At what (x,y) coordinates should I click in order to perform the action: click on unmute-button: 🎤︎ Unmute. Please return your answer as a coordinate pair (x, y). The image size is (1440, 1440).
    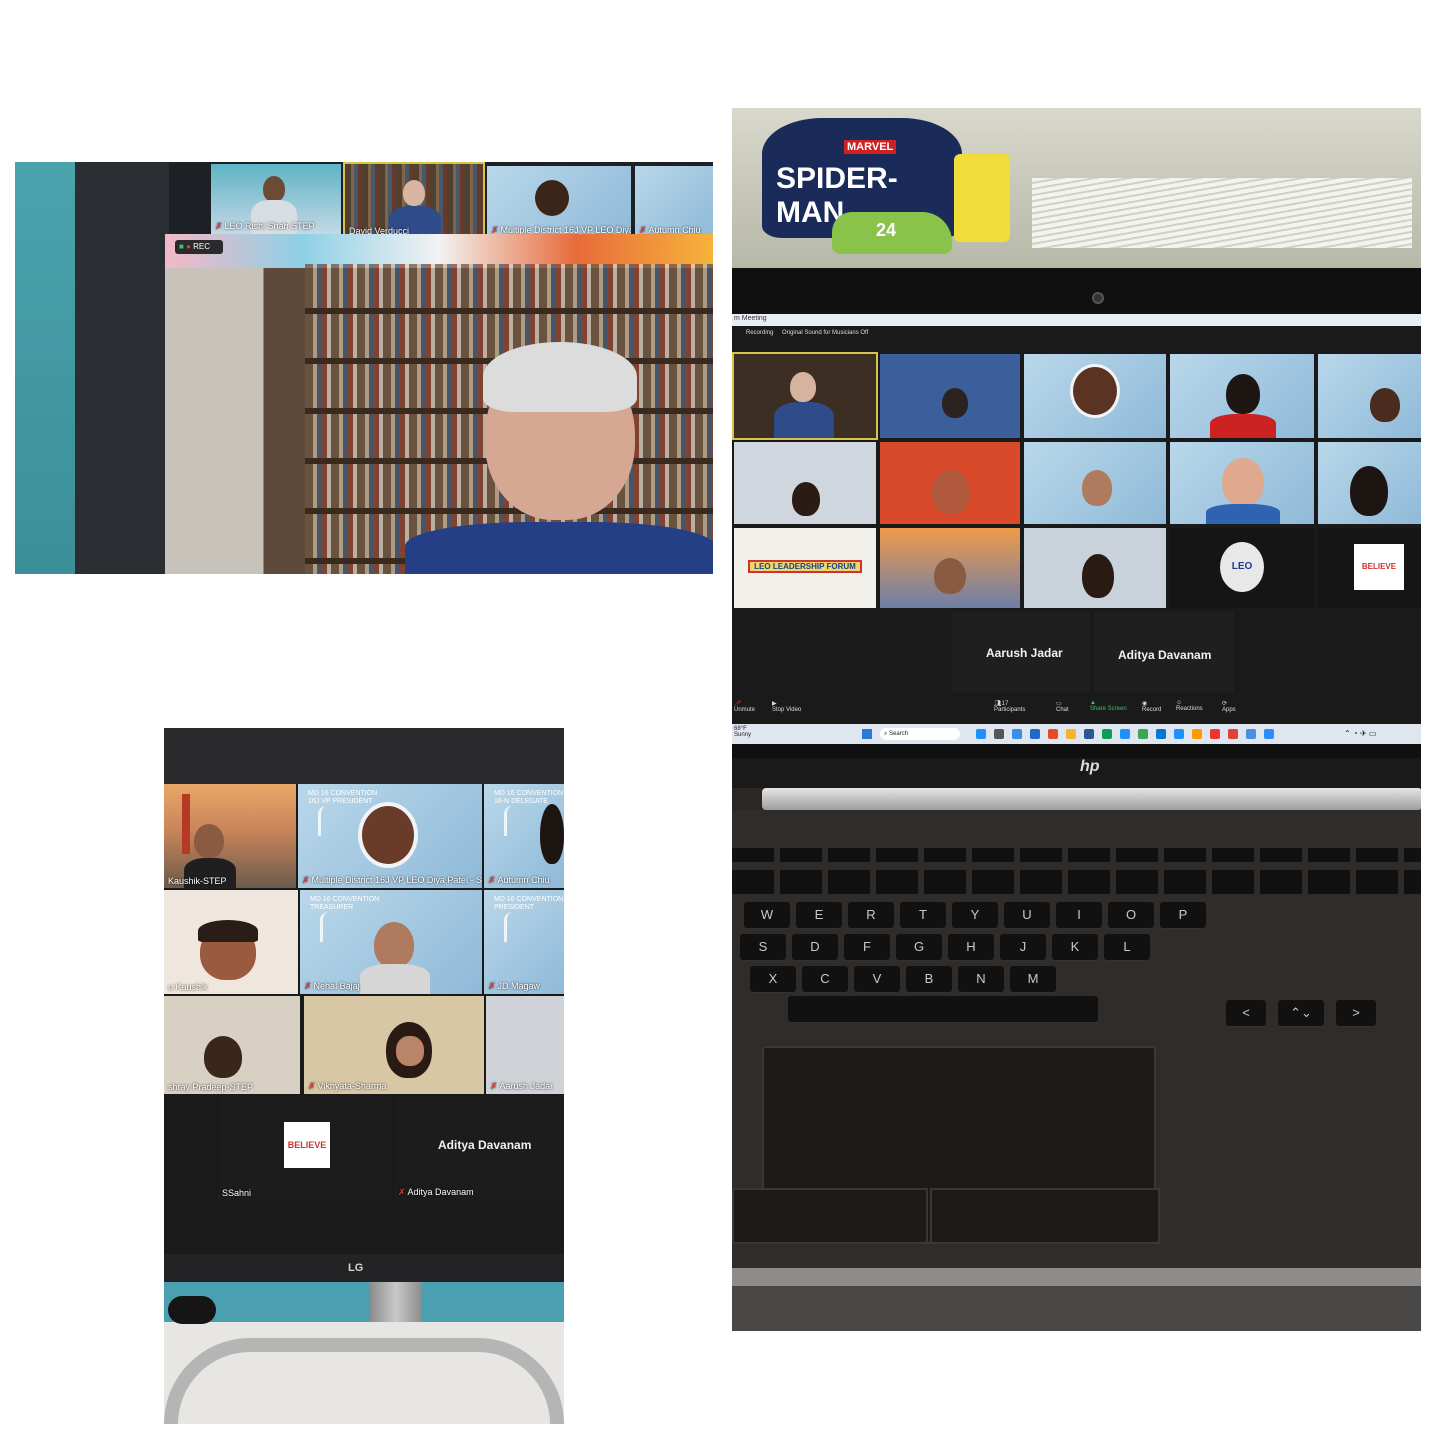
    Looking at the image, I should click on (744, 706).